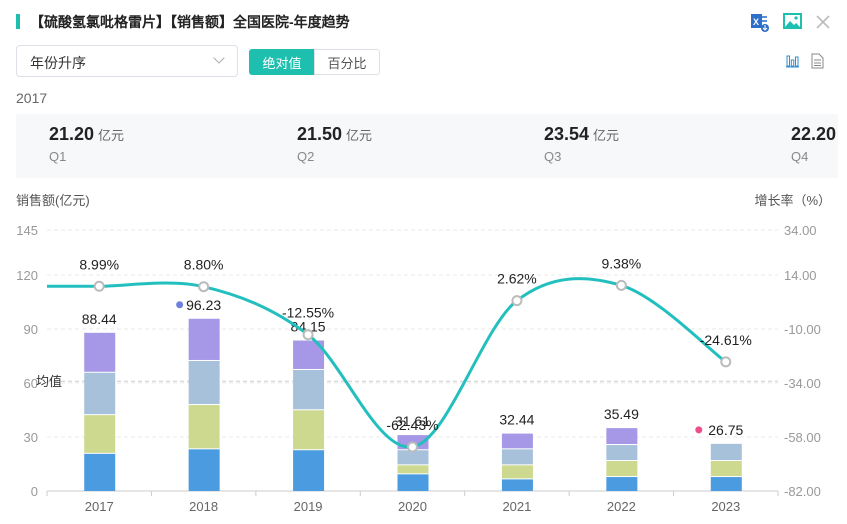  I want to click on bar-chart-icon, so click(792, 60).